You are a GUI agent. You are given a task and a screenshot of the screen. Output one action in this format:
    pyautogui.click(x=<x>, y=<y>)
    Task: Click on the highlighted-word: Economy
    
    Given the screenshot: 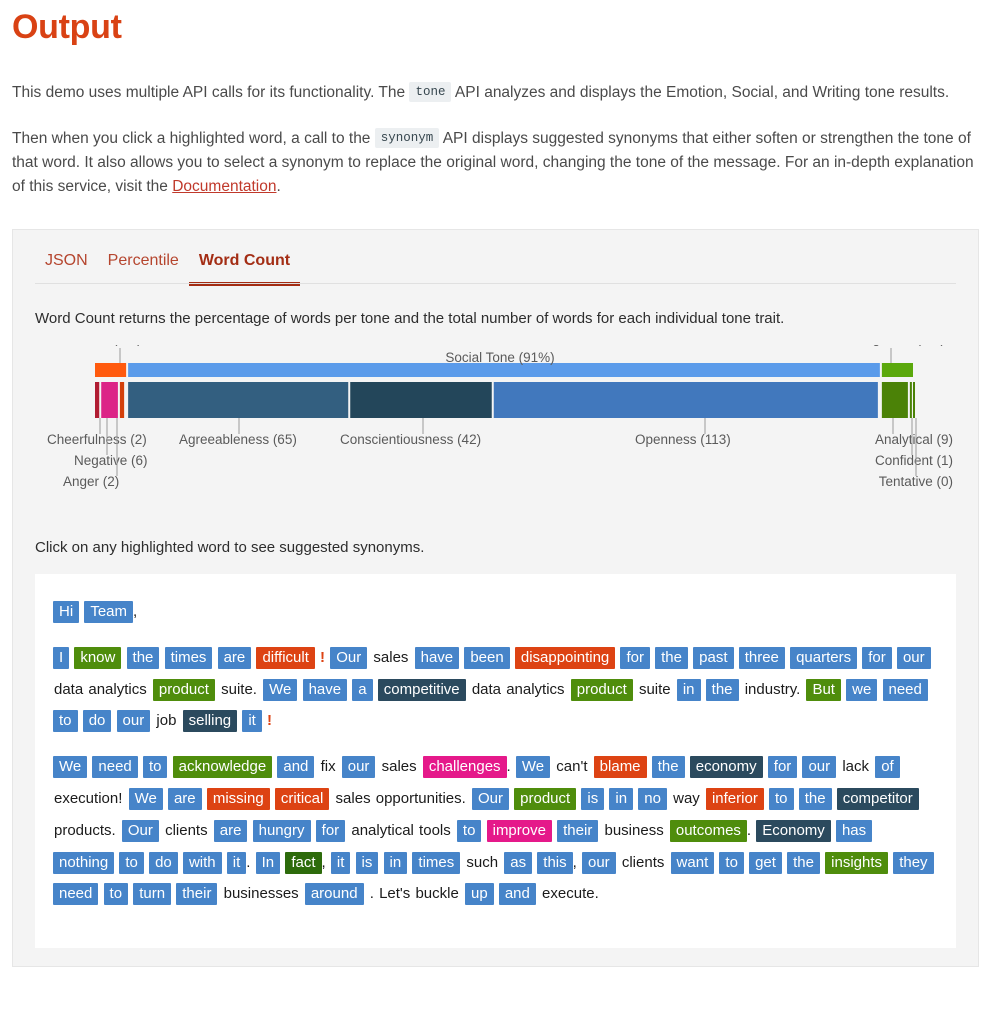 What is the action you would take?
    pyautogui.click(x=793, y=830)
    